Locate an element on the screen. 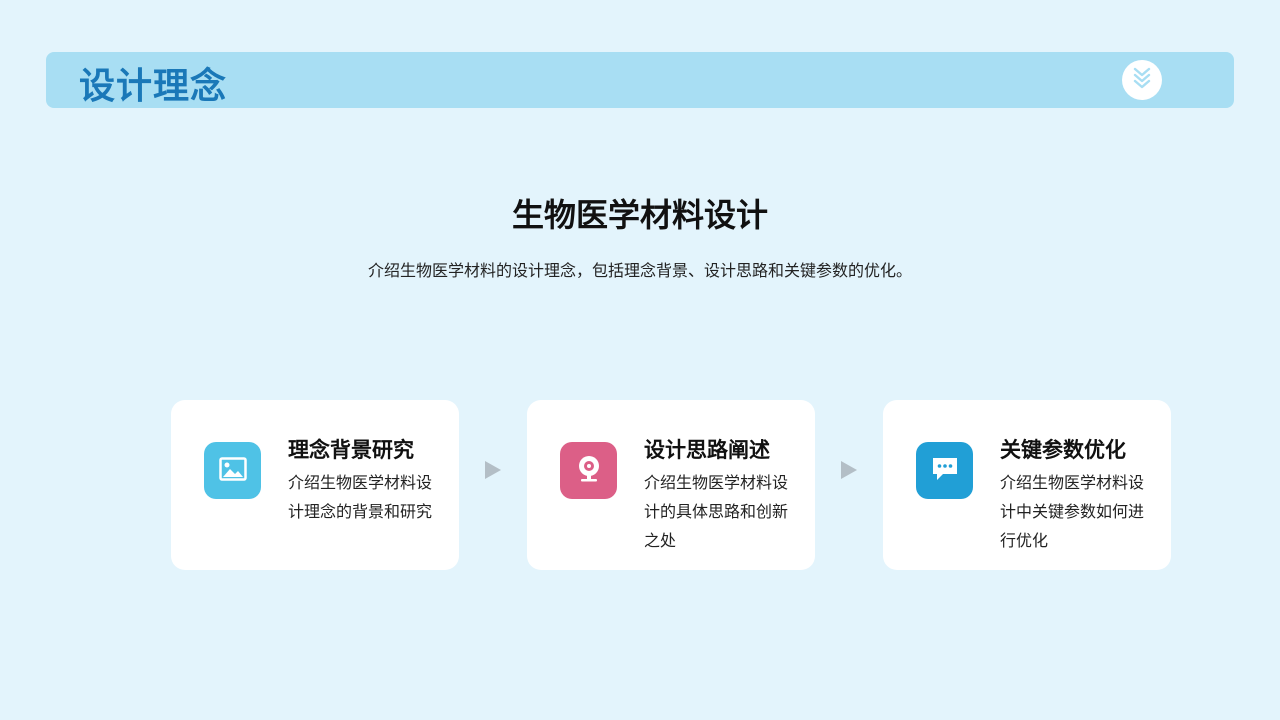 The image size is (1280, 720). double-chevron-down-icon is located at coordinates (1142, 80).